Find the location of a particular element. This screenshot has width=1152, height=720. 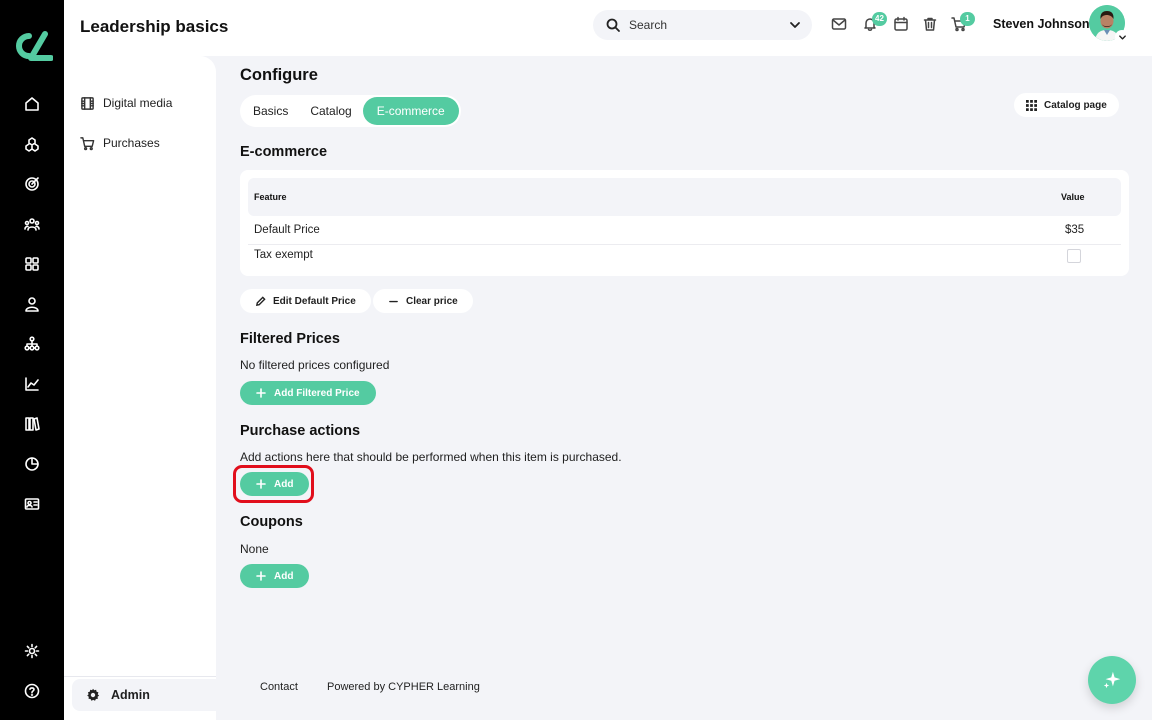

pie-chart-icon is located at coordinates (32, 464).